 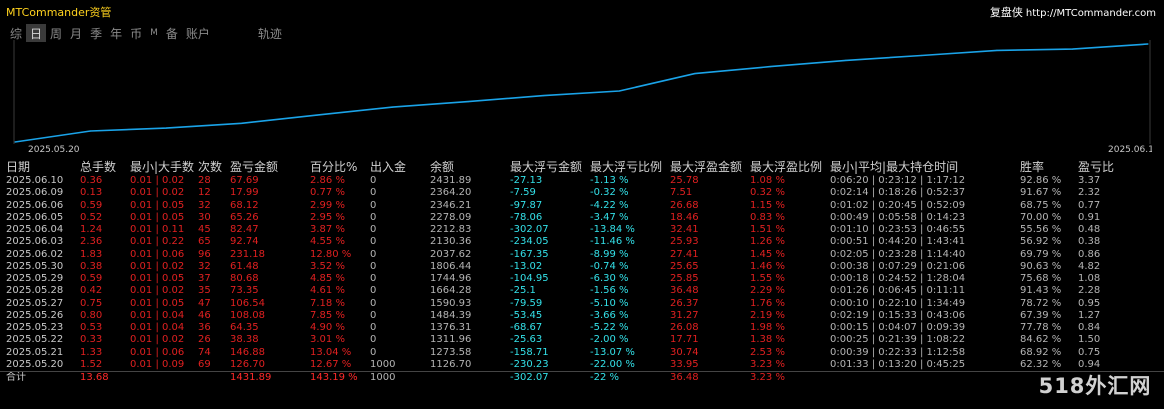 What do you see at coordinates (1049, 166) in the screenshot?
I see `column-header-win-rate: 胜率` at bounding box center [1049, 166].